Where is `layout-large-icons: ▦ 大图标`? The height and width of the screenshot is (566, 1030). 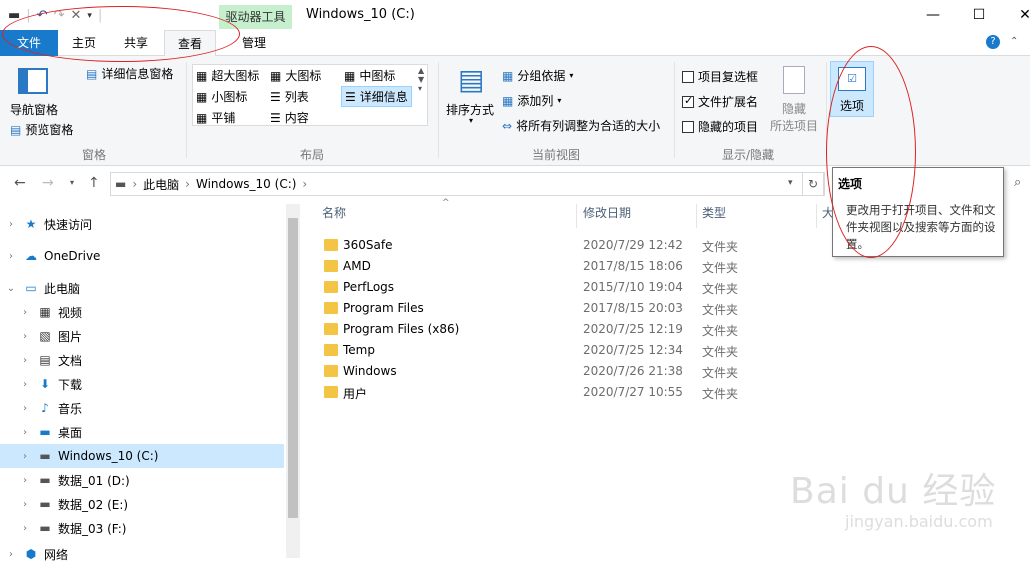 layout-large-icons: ▦ 大图标 is located at coordinates (295, 75).